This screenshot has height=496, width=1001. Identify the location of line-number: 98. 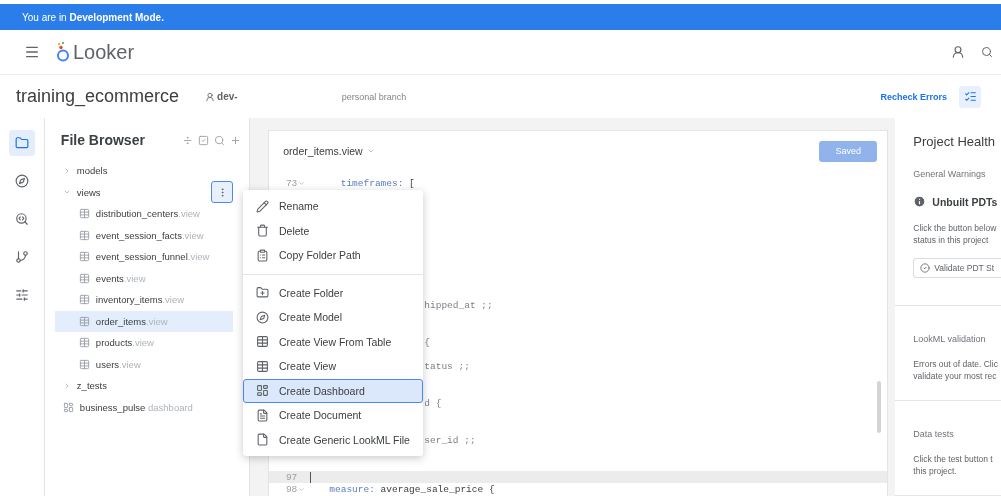
(291, 489).